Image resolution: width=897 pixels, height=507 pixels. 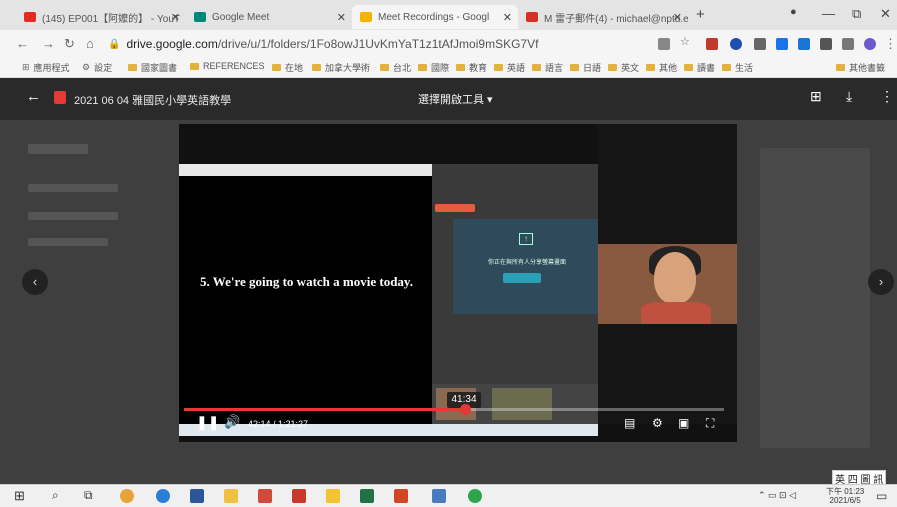 What do you see at coordinates (101, 17) in the screenshot?
I see `tab-youtube: (145) EP001【阿嬤的】 - YouT ✕` at bounding box center [101, 17].